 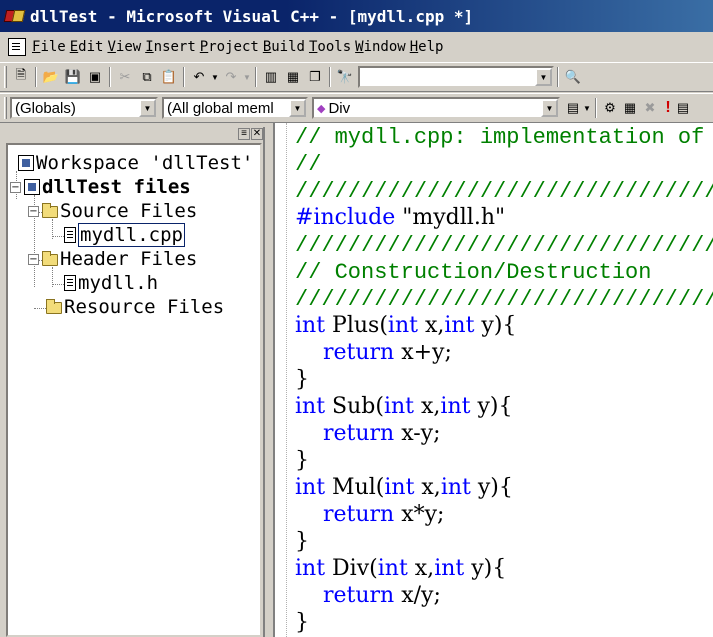 What do you see at coordinates (135, 307) in the screenshot?
I see `tree-item-resource-files: Resource Files` at bounding box center [135, 307].